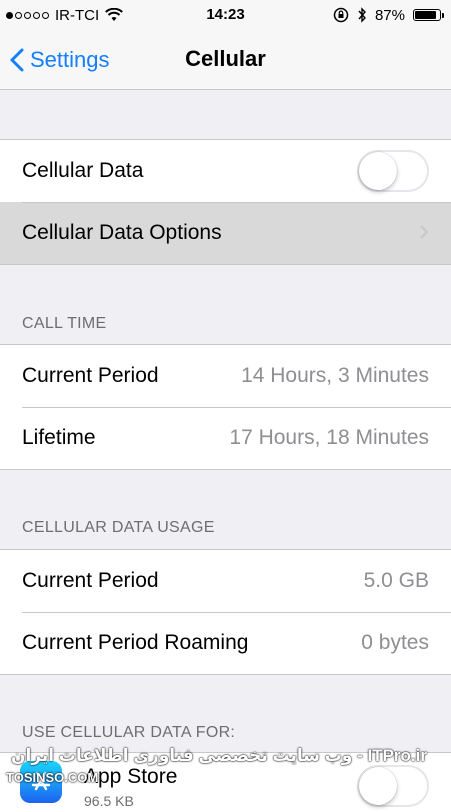  What do you see at coordinates (225, 15) in the screenshot?
I see `status-bar: IR-TCI 14:23 87%` at bounding box center [225, 15].